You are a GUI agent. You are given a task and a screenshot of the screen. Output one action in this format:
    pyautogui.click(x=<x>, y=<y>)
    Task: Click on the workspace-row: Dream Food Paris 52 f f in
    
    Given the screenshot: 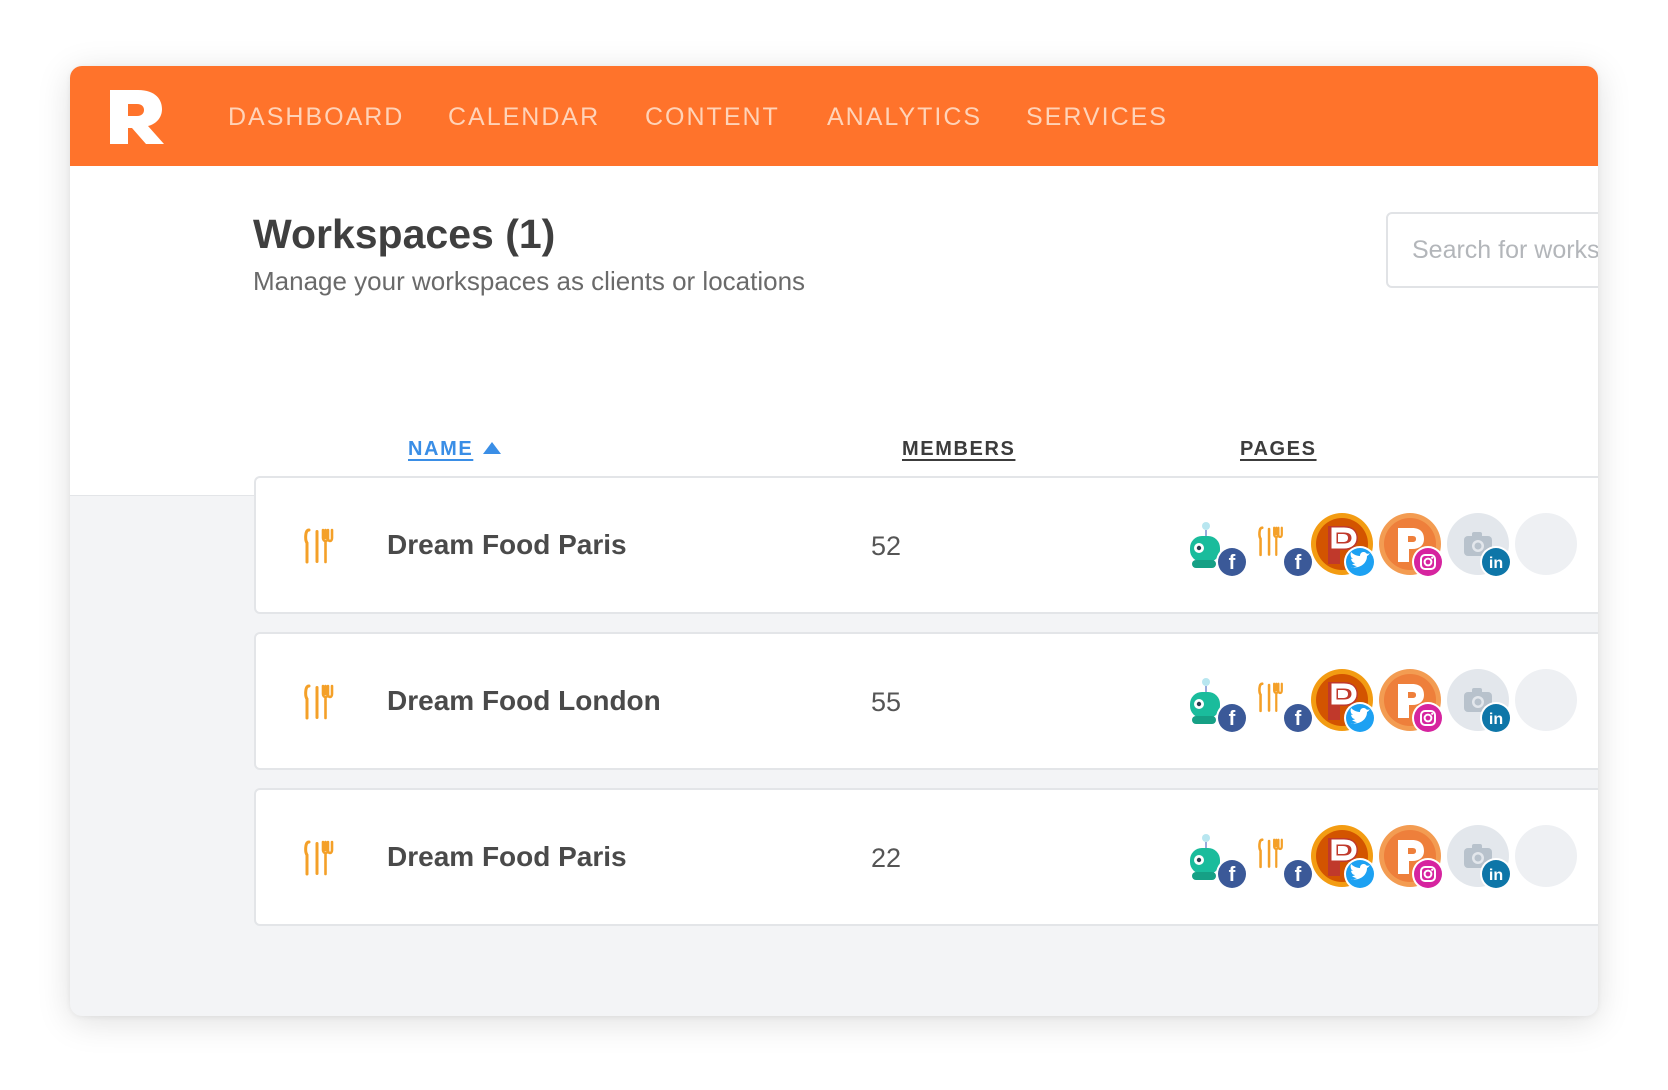 What is the action you would take?
    pyautogui.click(x=926, y=545)
    